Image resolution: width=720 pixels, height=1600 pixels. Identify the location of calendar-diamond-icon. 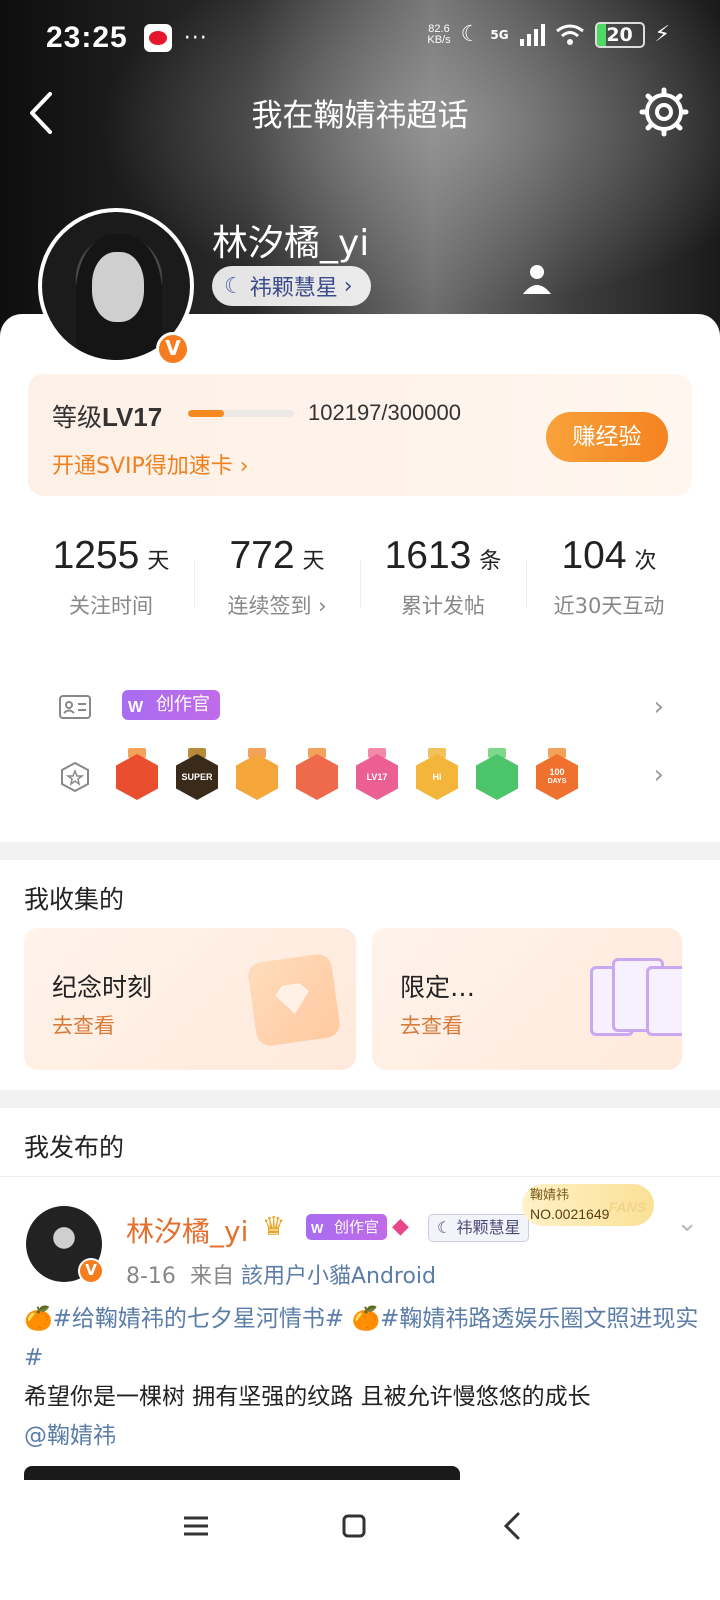
(294, 1000).